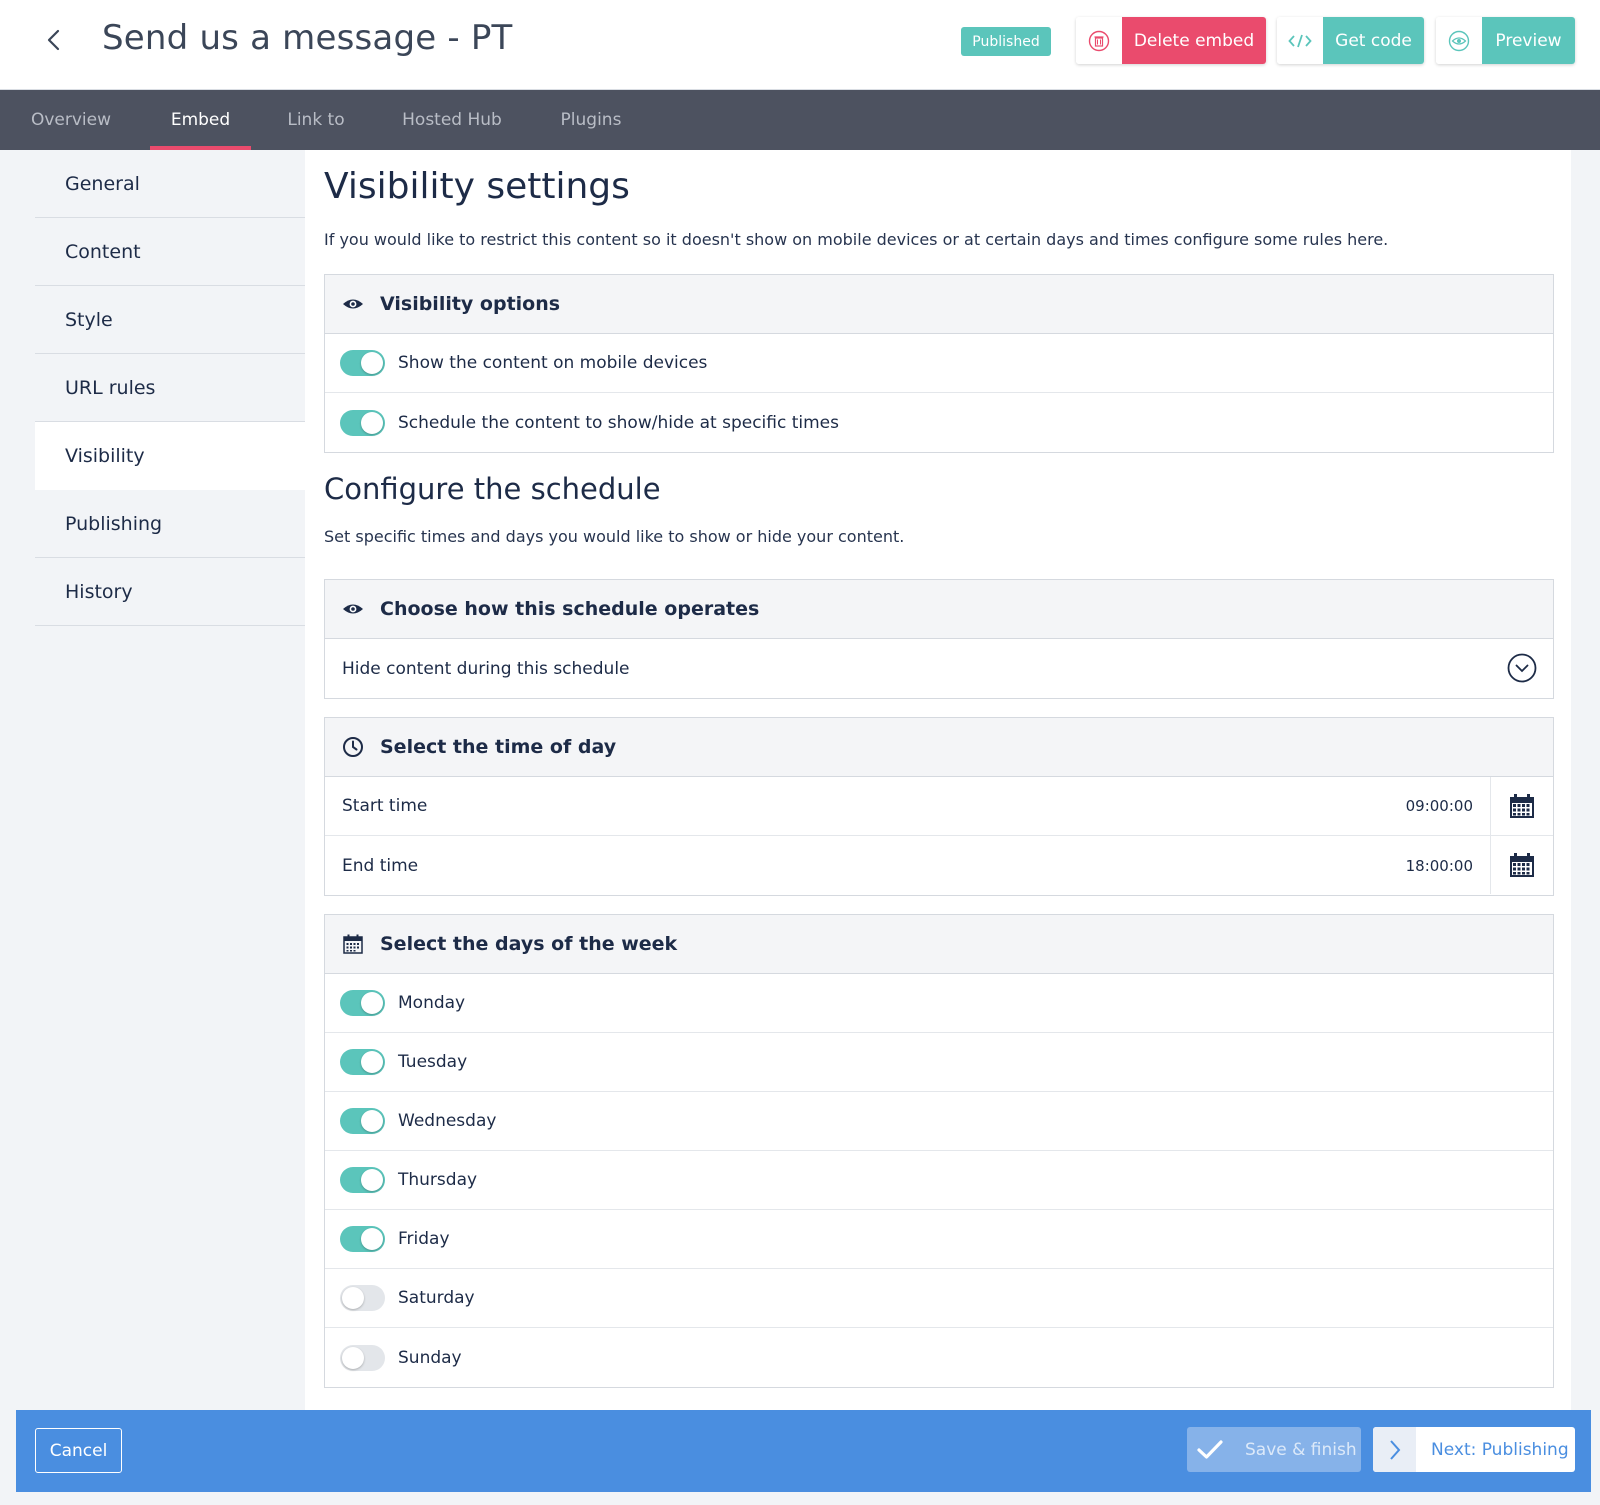 The height and width of the screenshot is (1505, 1600). I want to click on day-label: Friday, so click(424, 1239).